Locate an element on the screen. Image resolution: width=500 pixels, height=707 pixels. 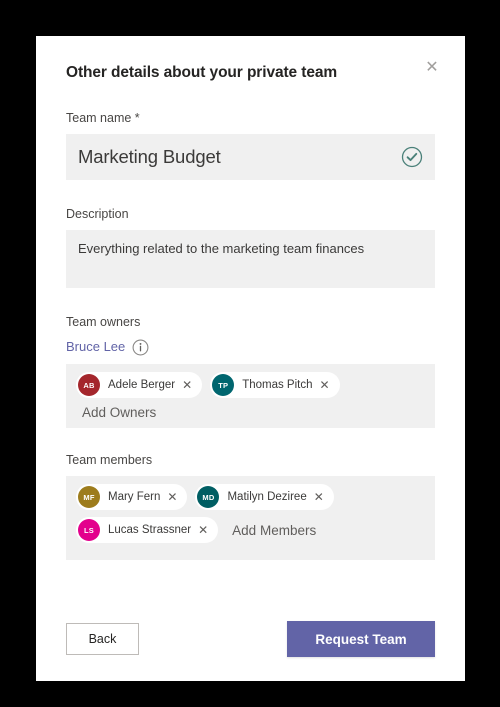
avatar: MF is located at coordinates (89, 497).